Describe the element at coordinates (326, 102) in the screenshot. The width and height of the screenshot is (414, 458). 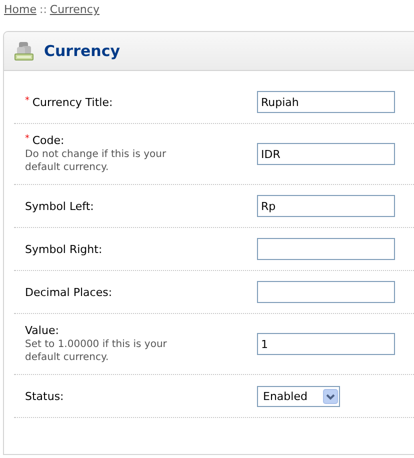
I see `input-field: Rupiah` at that location.